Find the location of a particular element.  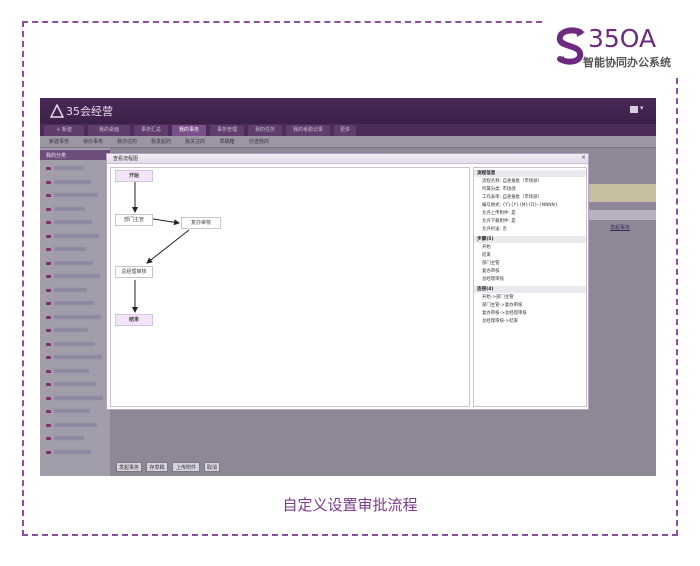

subnav-drafts: 草稿箱 is located at coordinates (227, 142).